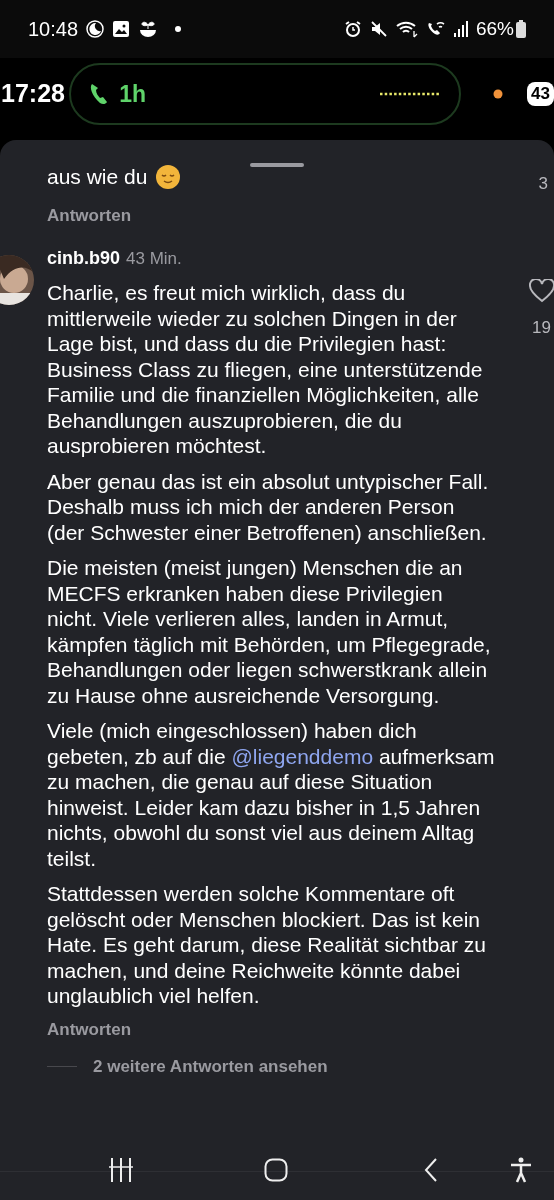  I want to click on comment-paragraph: Die meisten (meist jungen) Menschen die an MECFS erkranken haben diese Privilegien nicht. Viele verlieren alles, landen in Armut, kämpfen täglich mit Behörden, um Pflegegrade, Behandlungen oder liegen schwerstkrank allein zu Hause ohne ausreichende Versorgung., so click(269, 631).